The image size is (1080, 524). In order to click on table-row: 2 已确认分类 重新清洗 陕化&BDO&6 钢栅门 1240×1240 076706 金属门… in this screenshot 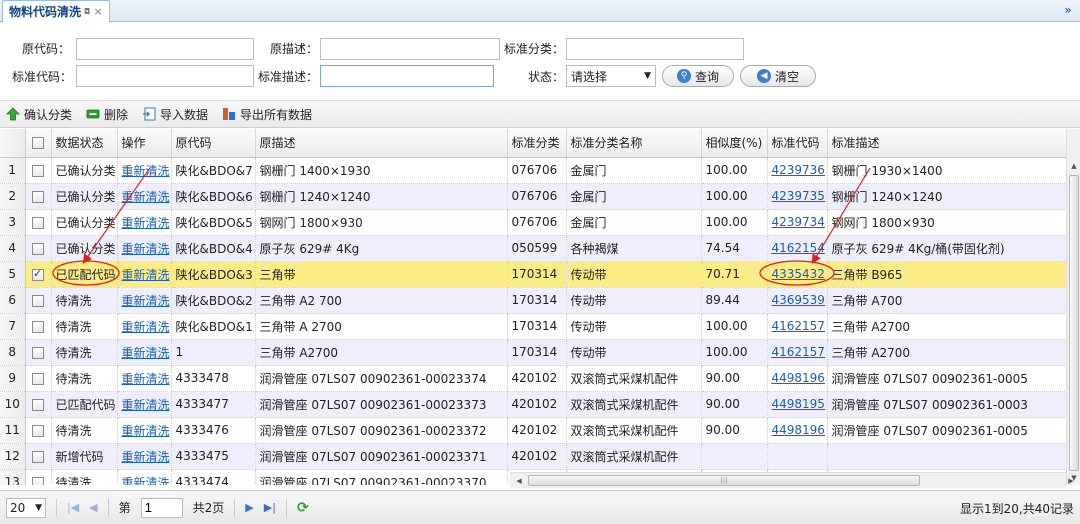, I will do `click(533, 196)`.